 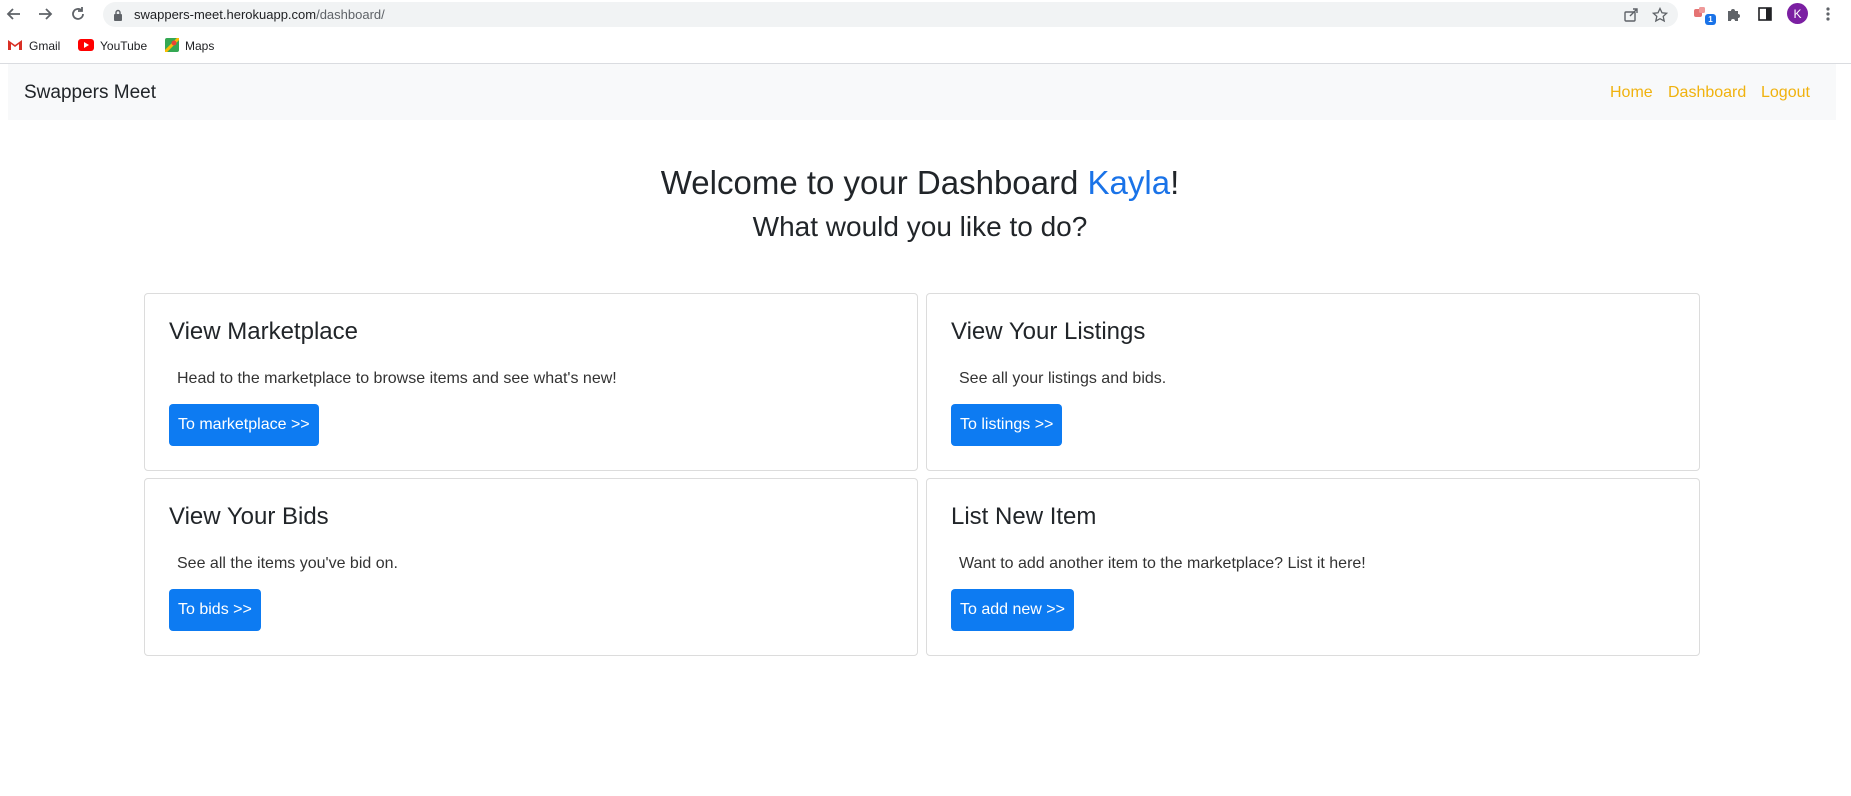 I want to click on brand-logo-text: Swappers Meet, so click(x=90, y=93).